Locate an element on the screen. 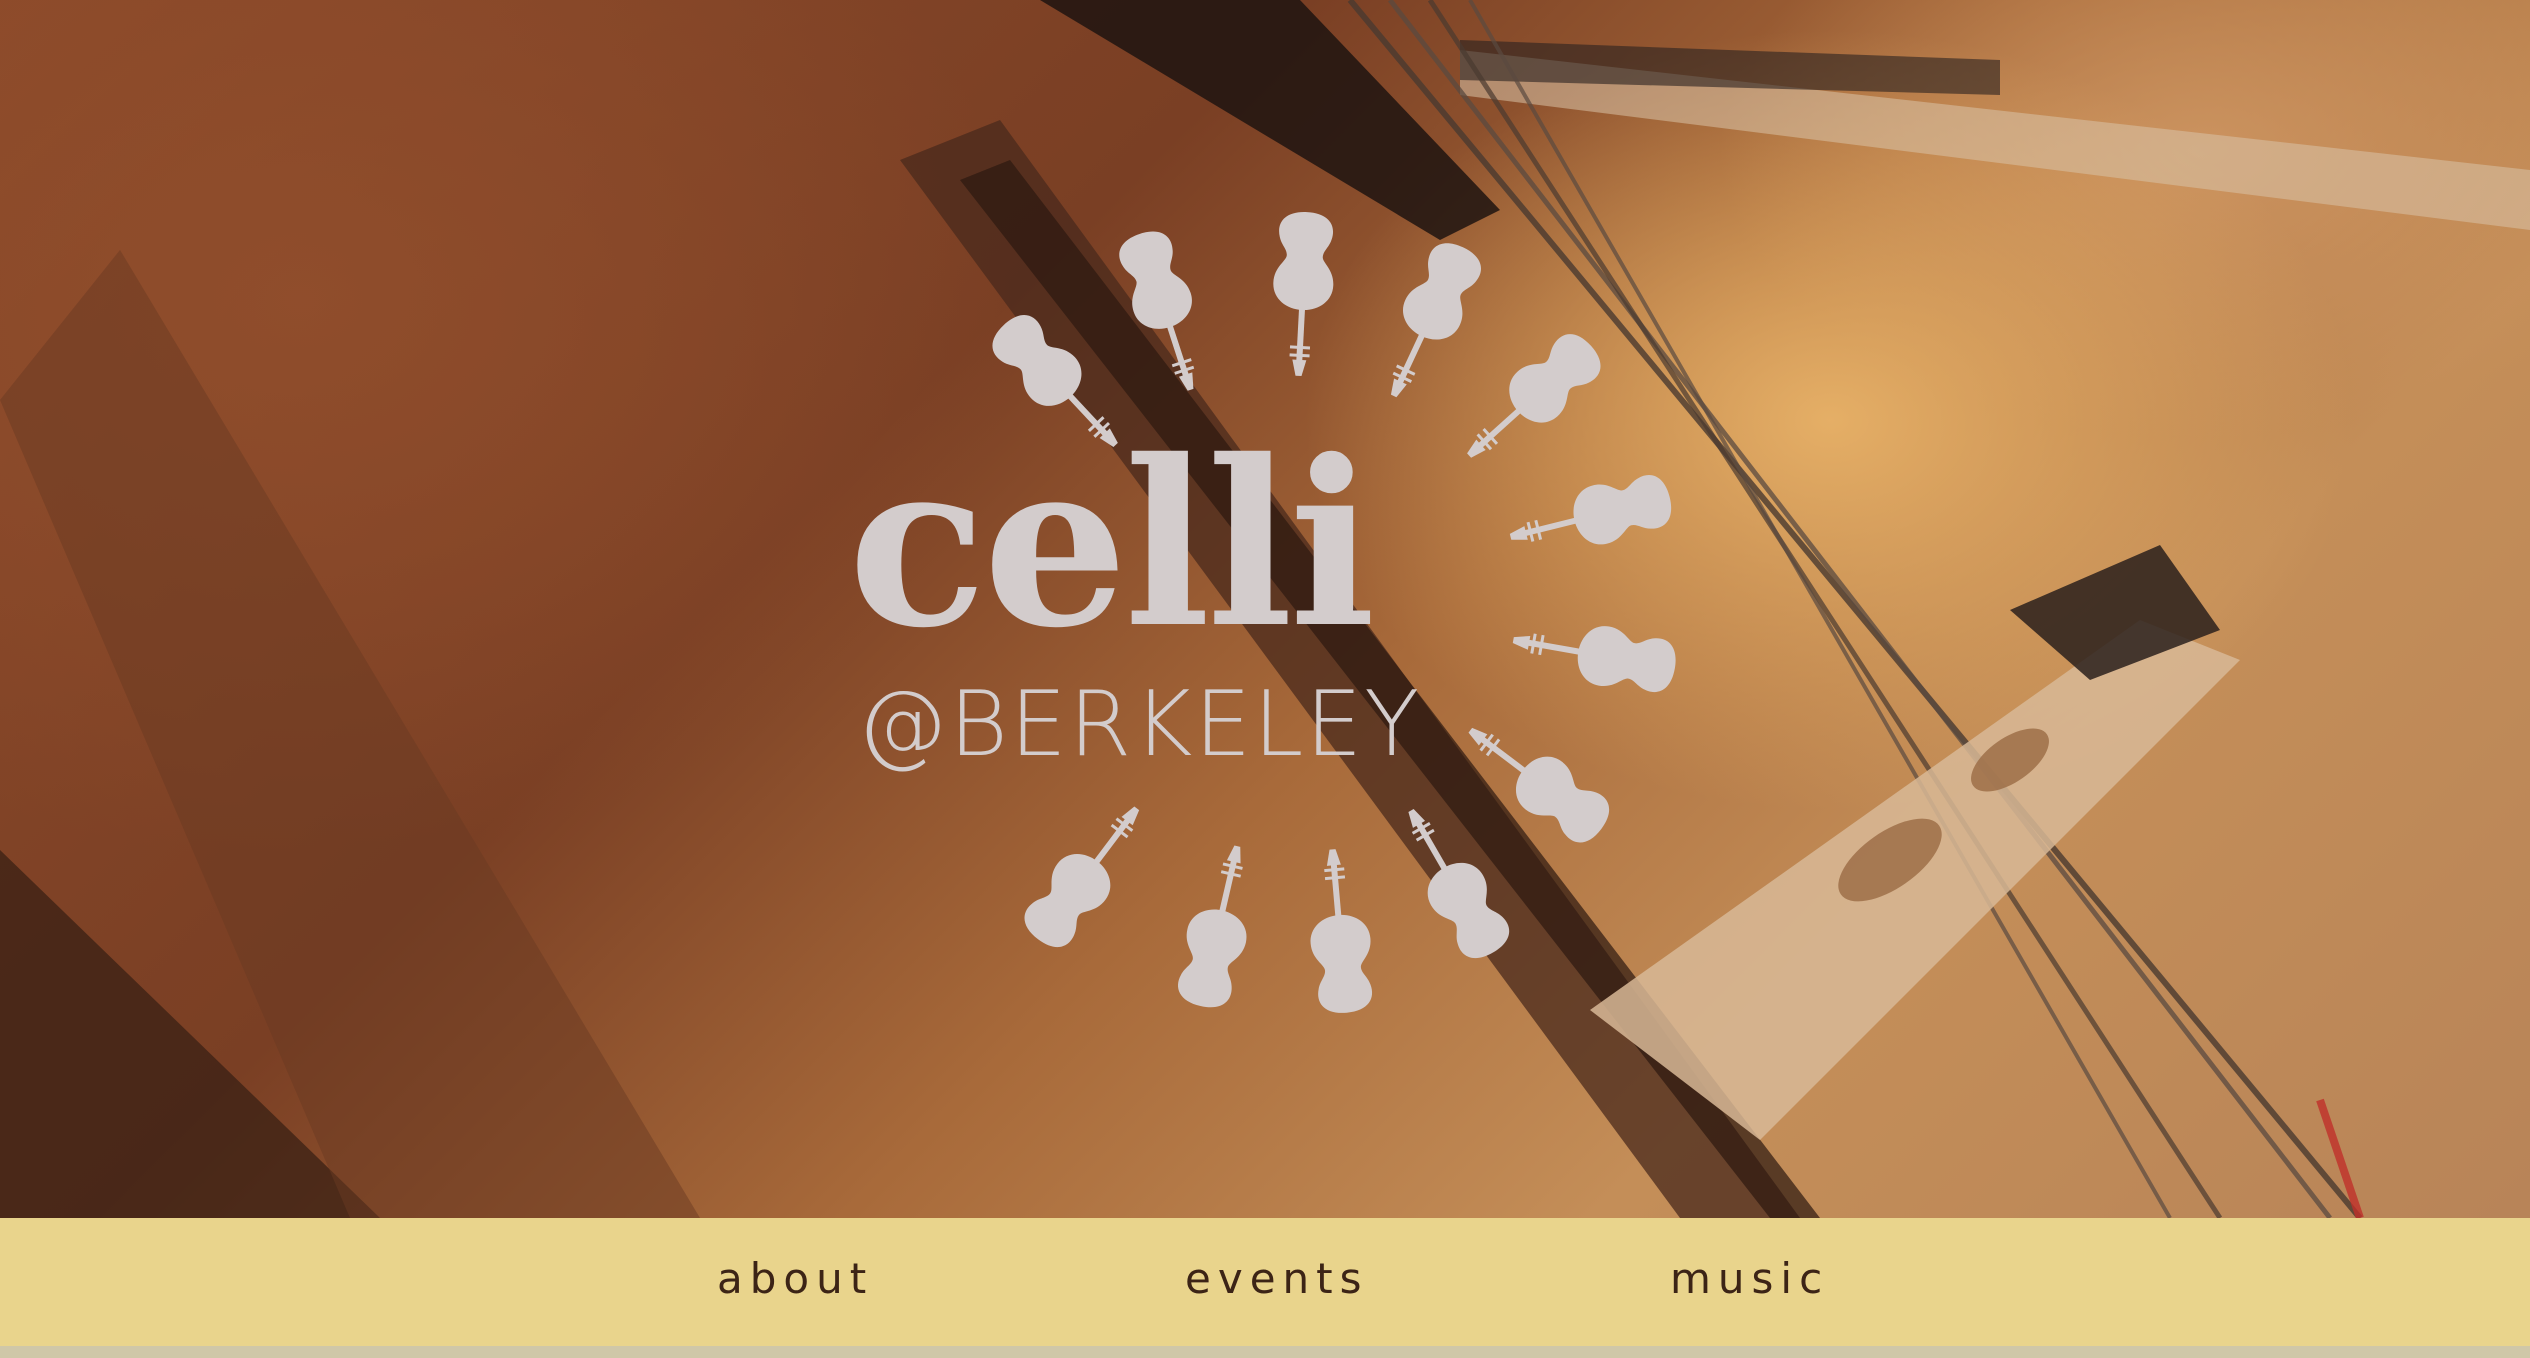 The width and height of the screenshot is (2530, 1358). nav-bottom-strip is located at coordinates (1265, 1352).